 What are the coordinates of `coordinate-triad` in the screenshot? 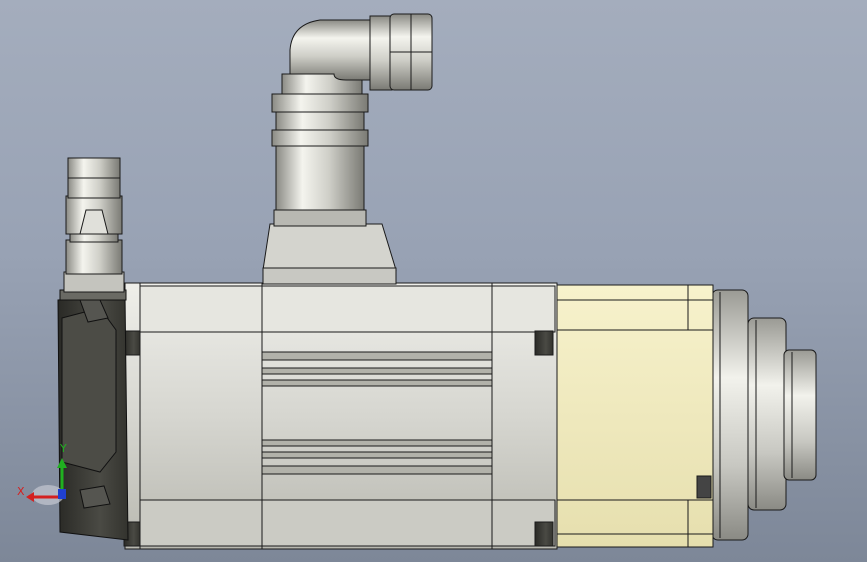 It's located at (46, 481).